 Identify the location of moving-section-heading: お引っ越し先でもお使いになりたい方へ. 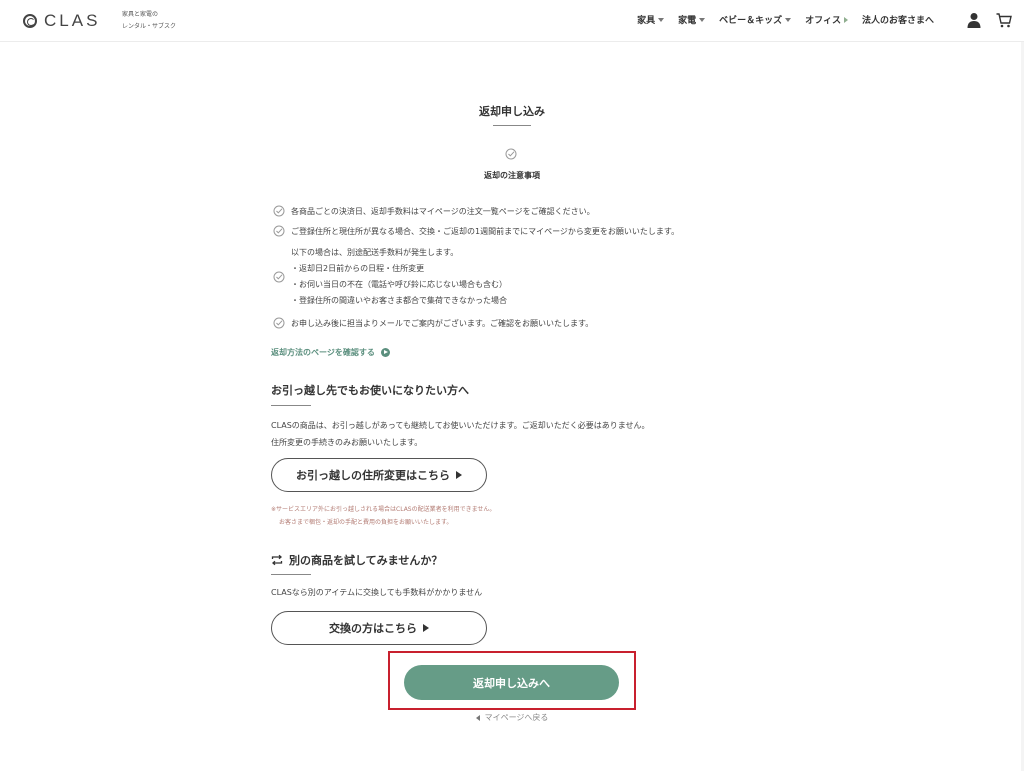
(370, 390).